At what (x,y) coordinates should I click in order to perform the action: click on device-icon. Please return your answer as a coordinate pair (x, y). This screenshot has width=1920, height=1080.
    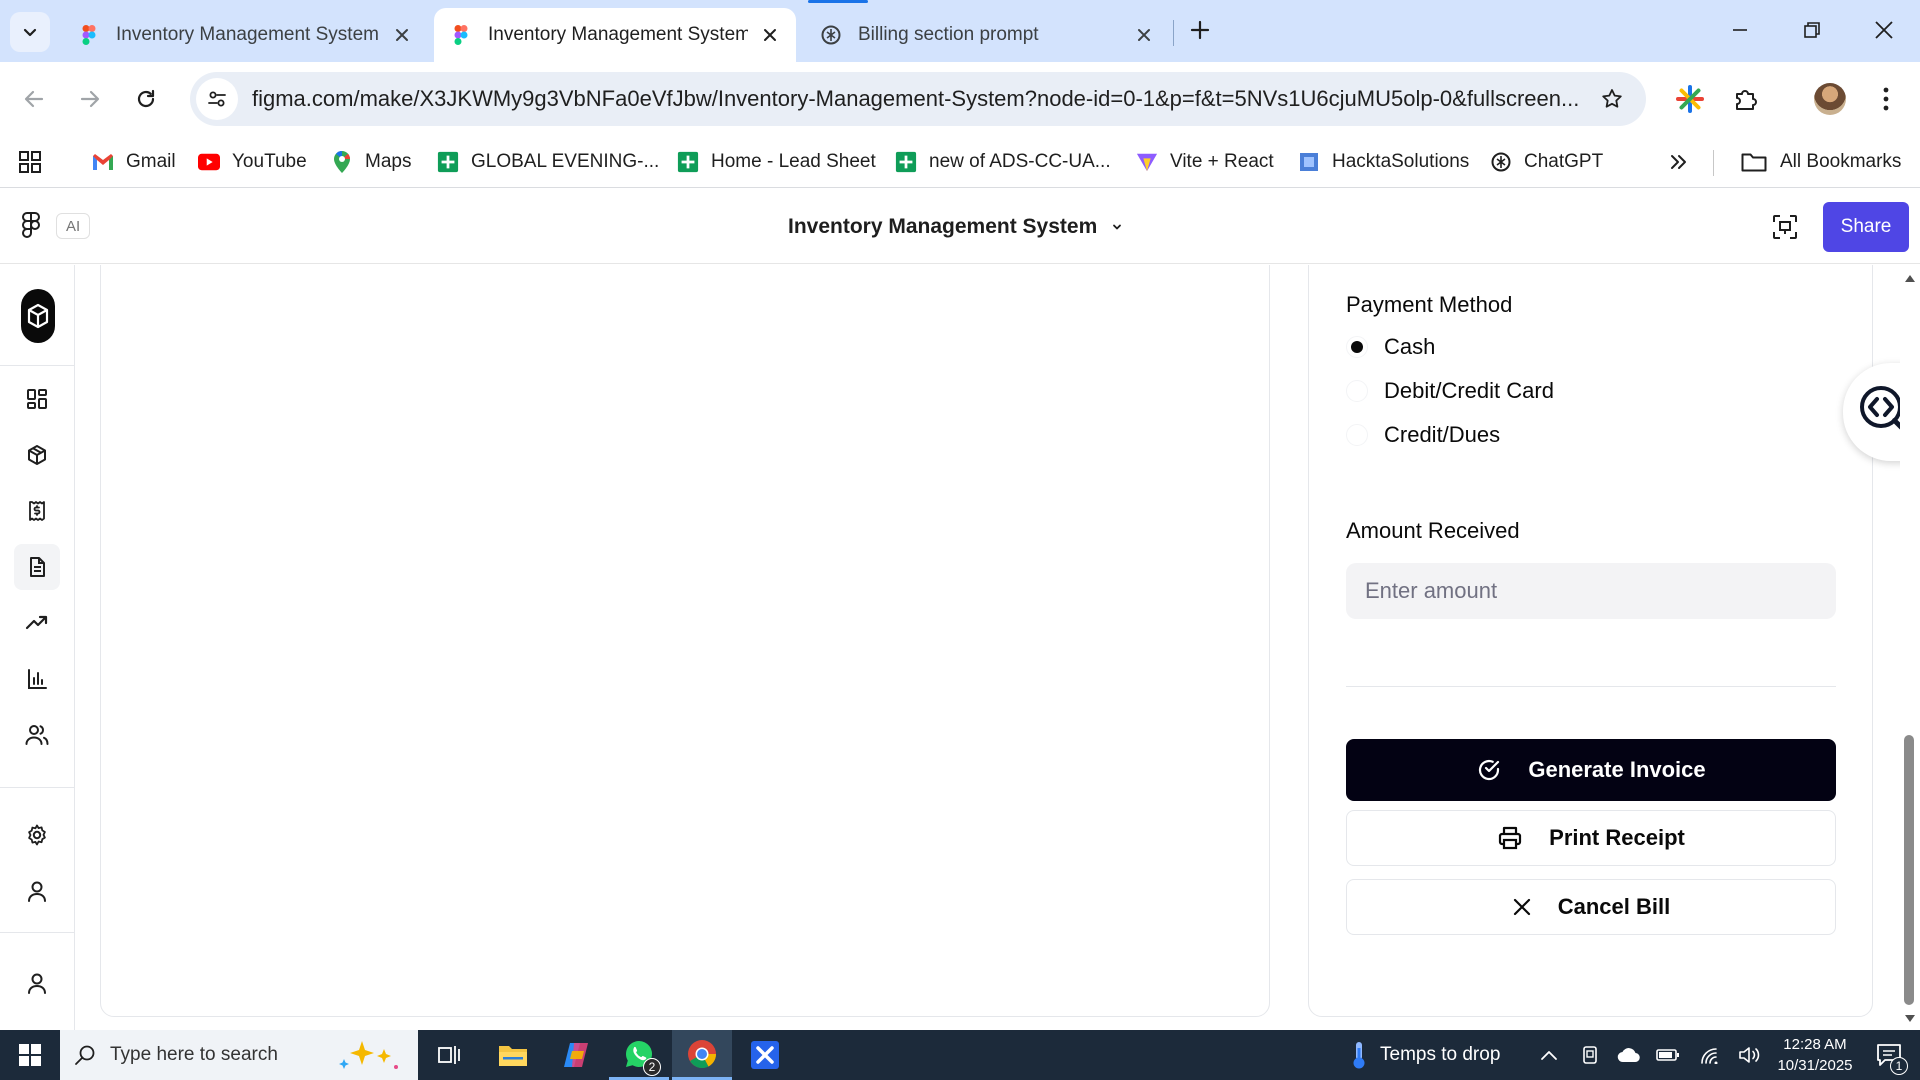
    Looking at the image, I should click on (1590, 1055).